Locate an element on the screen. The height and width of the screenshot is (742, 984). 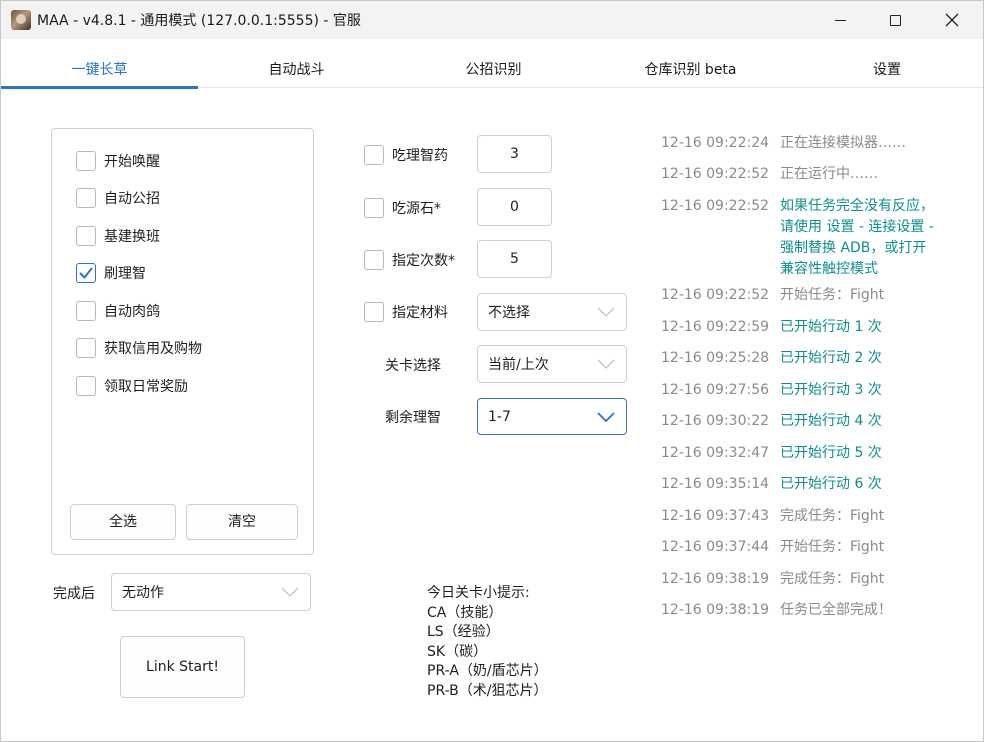
tips-line: CA（技能） is located at coordinates (465, 612).